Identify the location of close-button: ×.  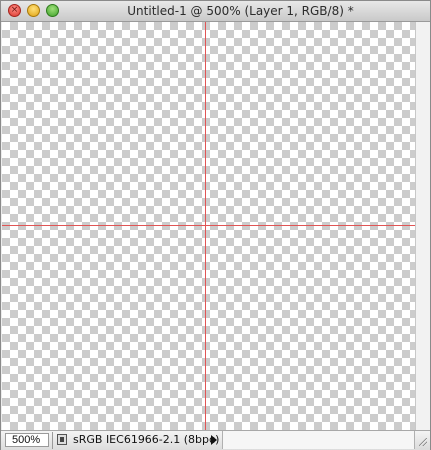
(14, 10).